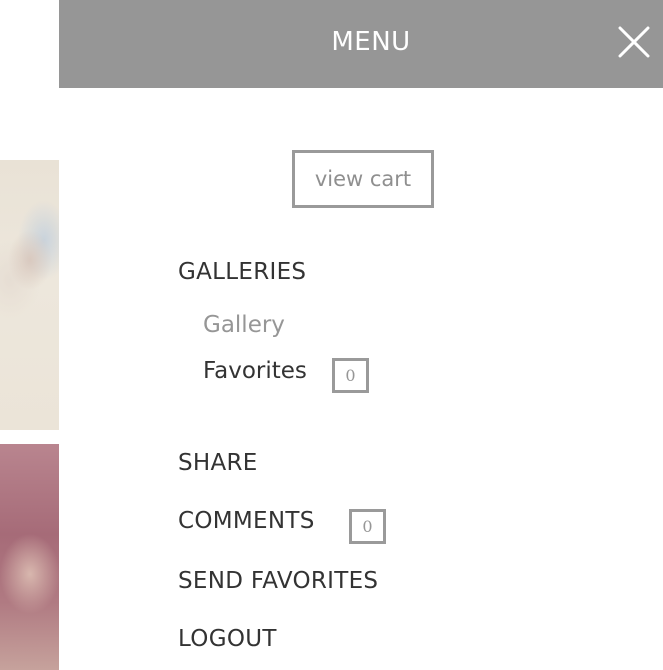 The height and width of the screenshot is (670, 663). I want to click on menu-title: MENU, so click(371, 42).